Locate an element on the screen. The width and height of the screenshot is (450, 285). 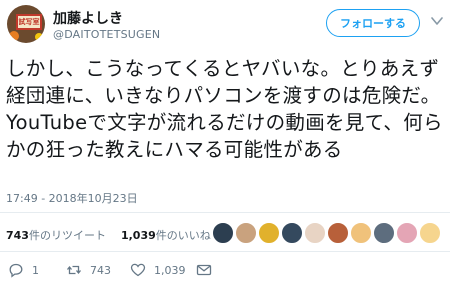
retweet-count: 743 is located at coordinates (100, 270).